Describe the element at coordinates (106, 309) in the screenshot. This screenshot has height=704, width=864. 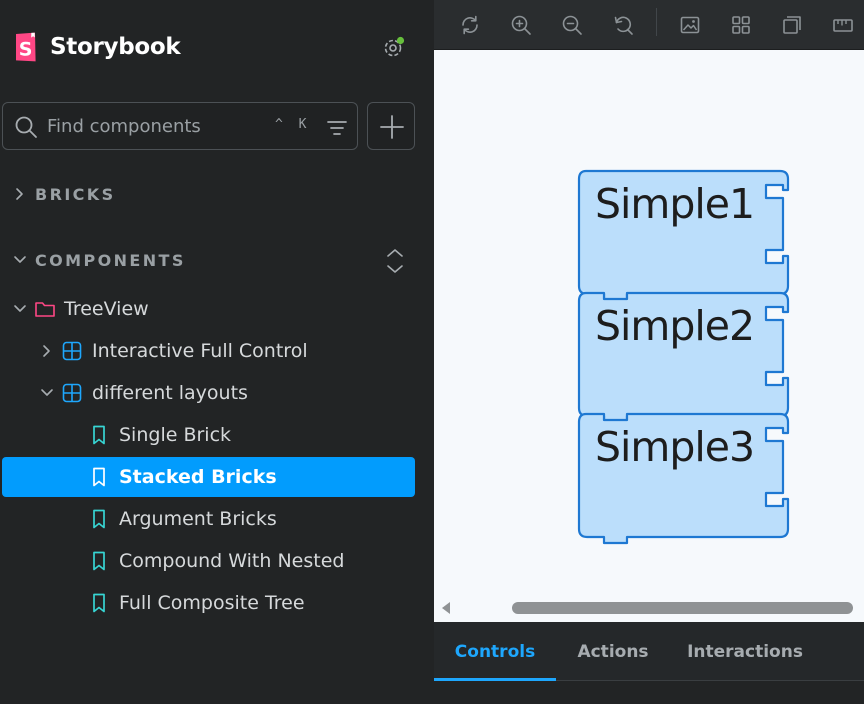
I see `tree-folder-label: TreeView` at that location.